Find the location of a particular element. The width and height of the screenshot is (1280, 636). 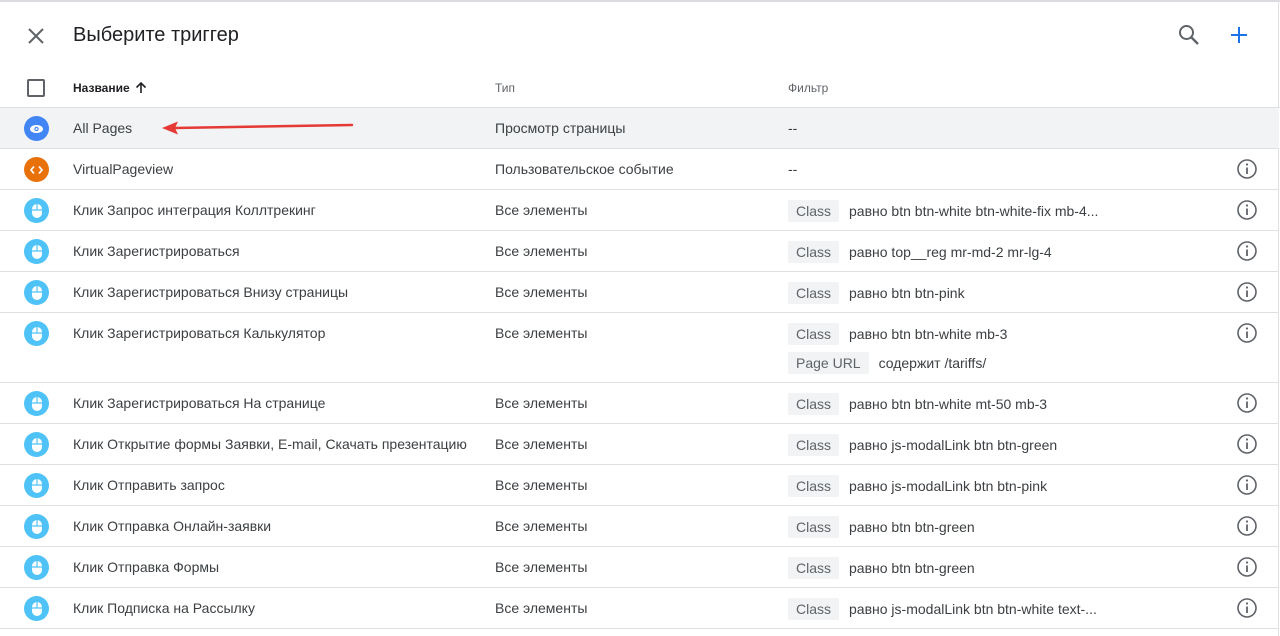

column-name-label: Название is located at coordinates (101, 88).